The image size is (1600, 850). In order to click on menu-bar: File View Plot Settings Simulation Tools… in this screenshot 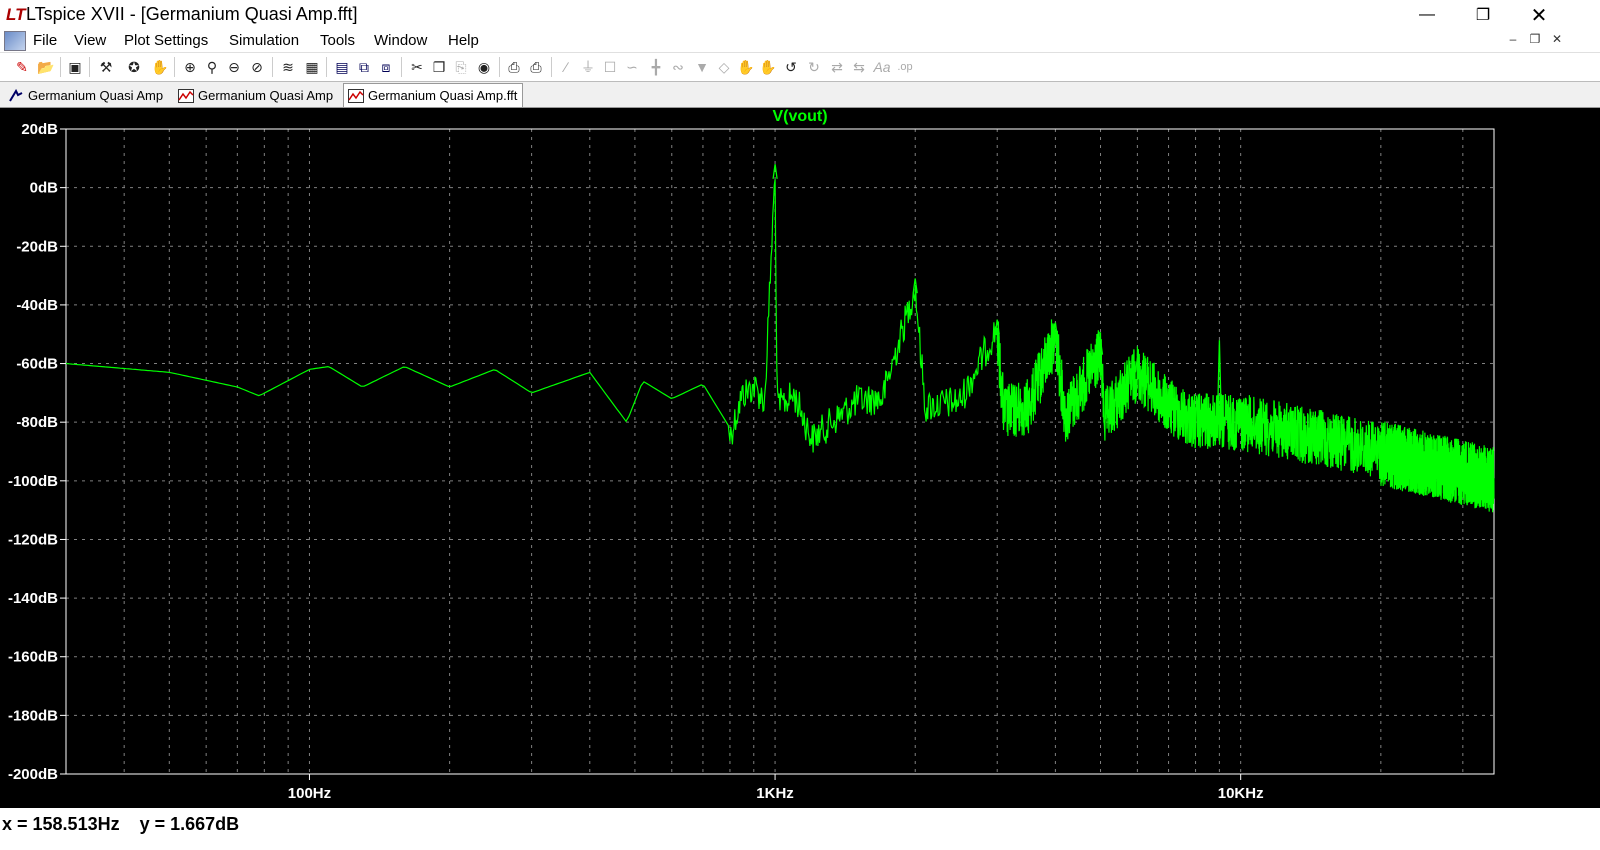, I will do `click(800, 41)`.